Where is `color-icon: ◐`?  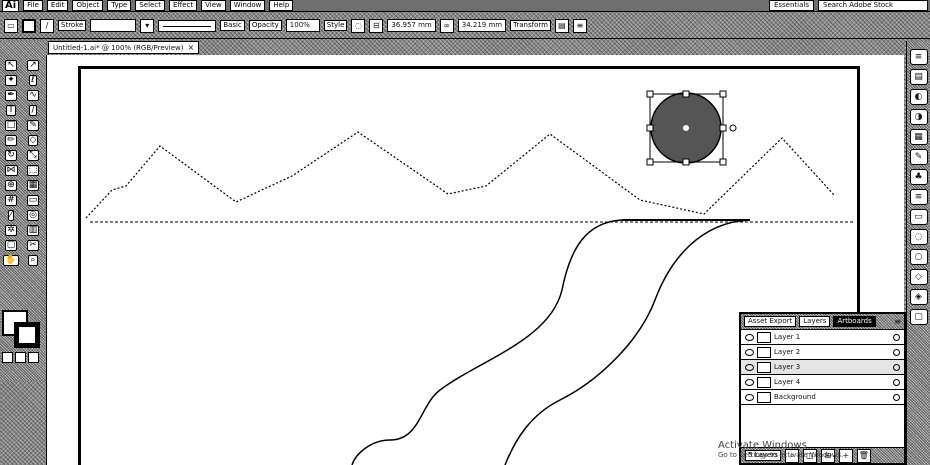
color-icon: ◐ is located at coordinates (918, 97).